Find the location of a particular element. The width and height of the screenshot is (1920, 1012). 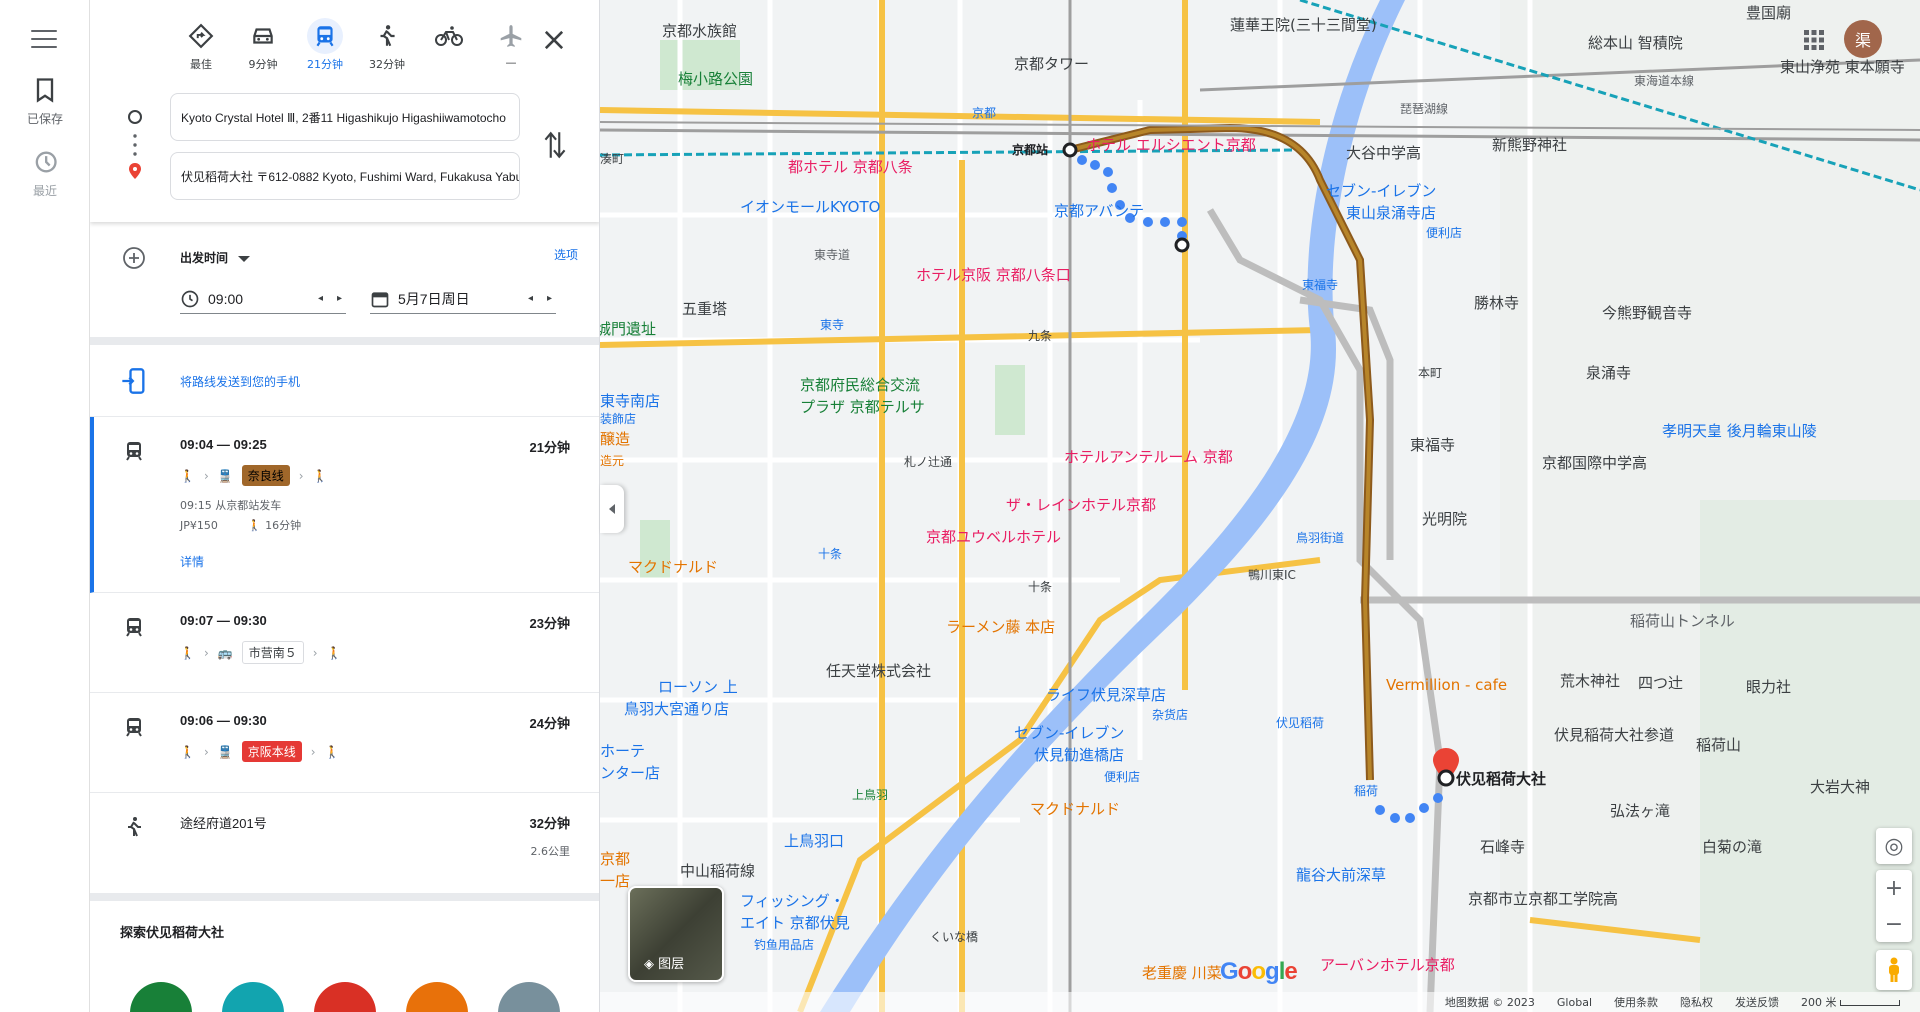

saved-button: 已保存 is located at coordinates (45, 101).